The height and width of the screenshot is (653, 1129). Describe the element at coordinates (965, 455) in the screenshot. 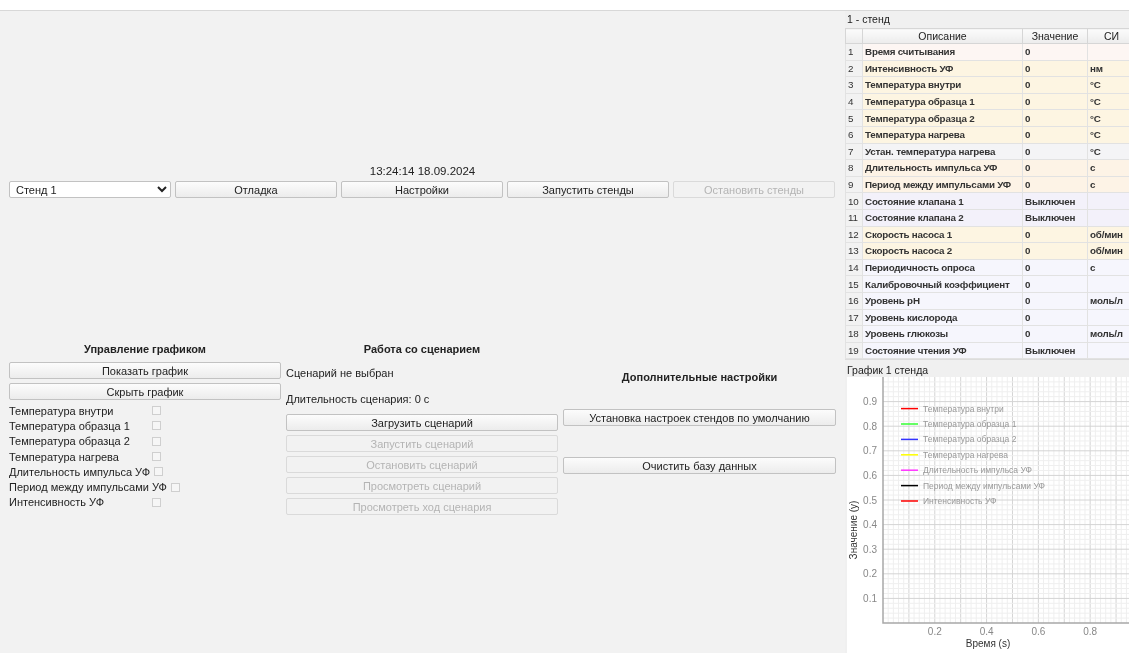

I see `legend-label: Температура нагрева` at that location.